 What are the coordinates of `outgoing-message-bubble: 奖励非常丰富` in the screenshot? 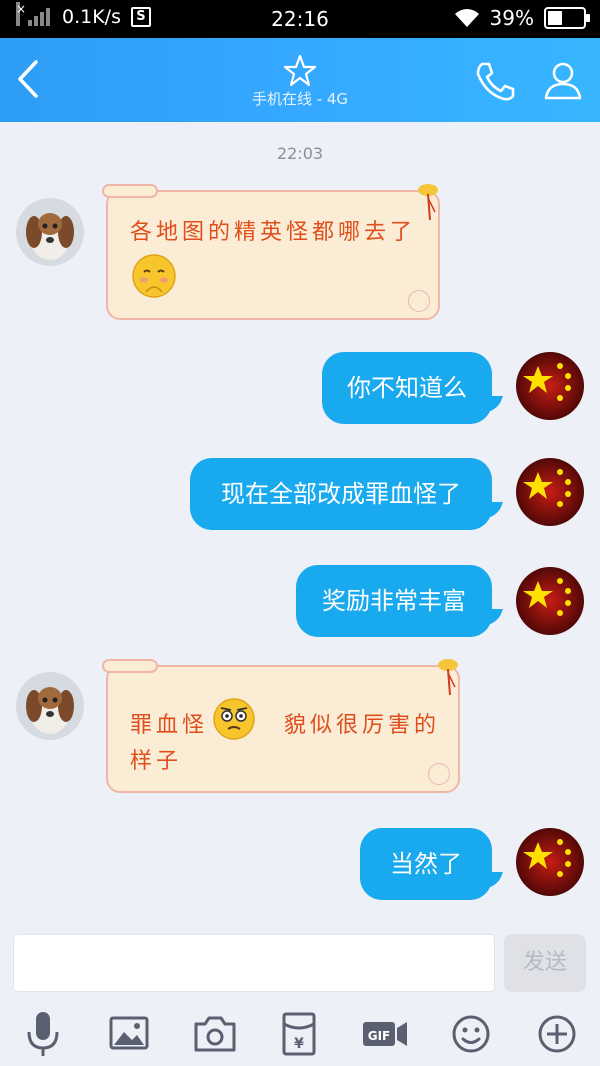 It's located at (394, 601).